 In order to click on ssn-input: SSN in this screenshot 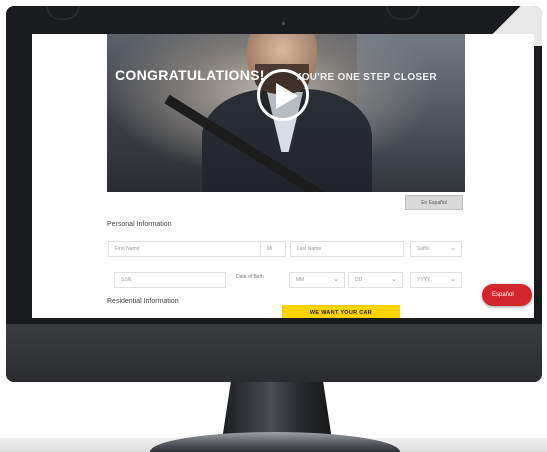, I will do `click(170, 280)`.